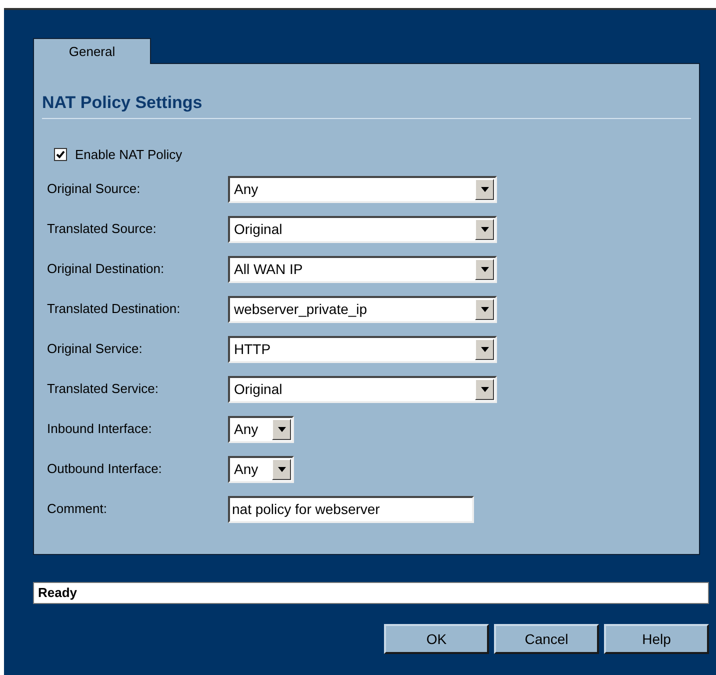 The height and width of the screenshot is (675, 716). What do you see at coordinates (300, 309) in the screenshot?
I see `dropdown-value: webserver_private_ip` at bounding box center [300, 309].